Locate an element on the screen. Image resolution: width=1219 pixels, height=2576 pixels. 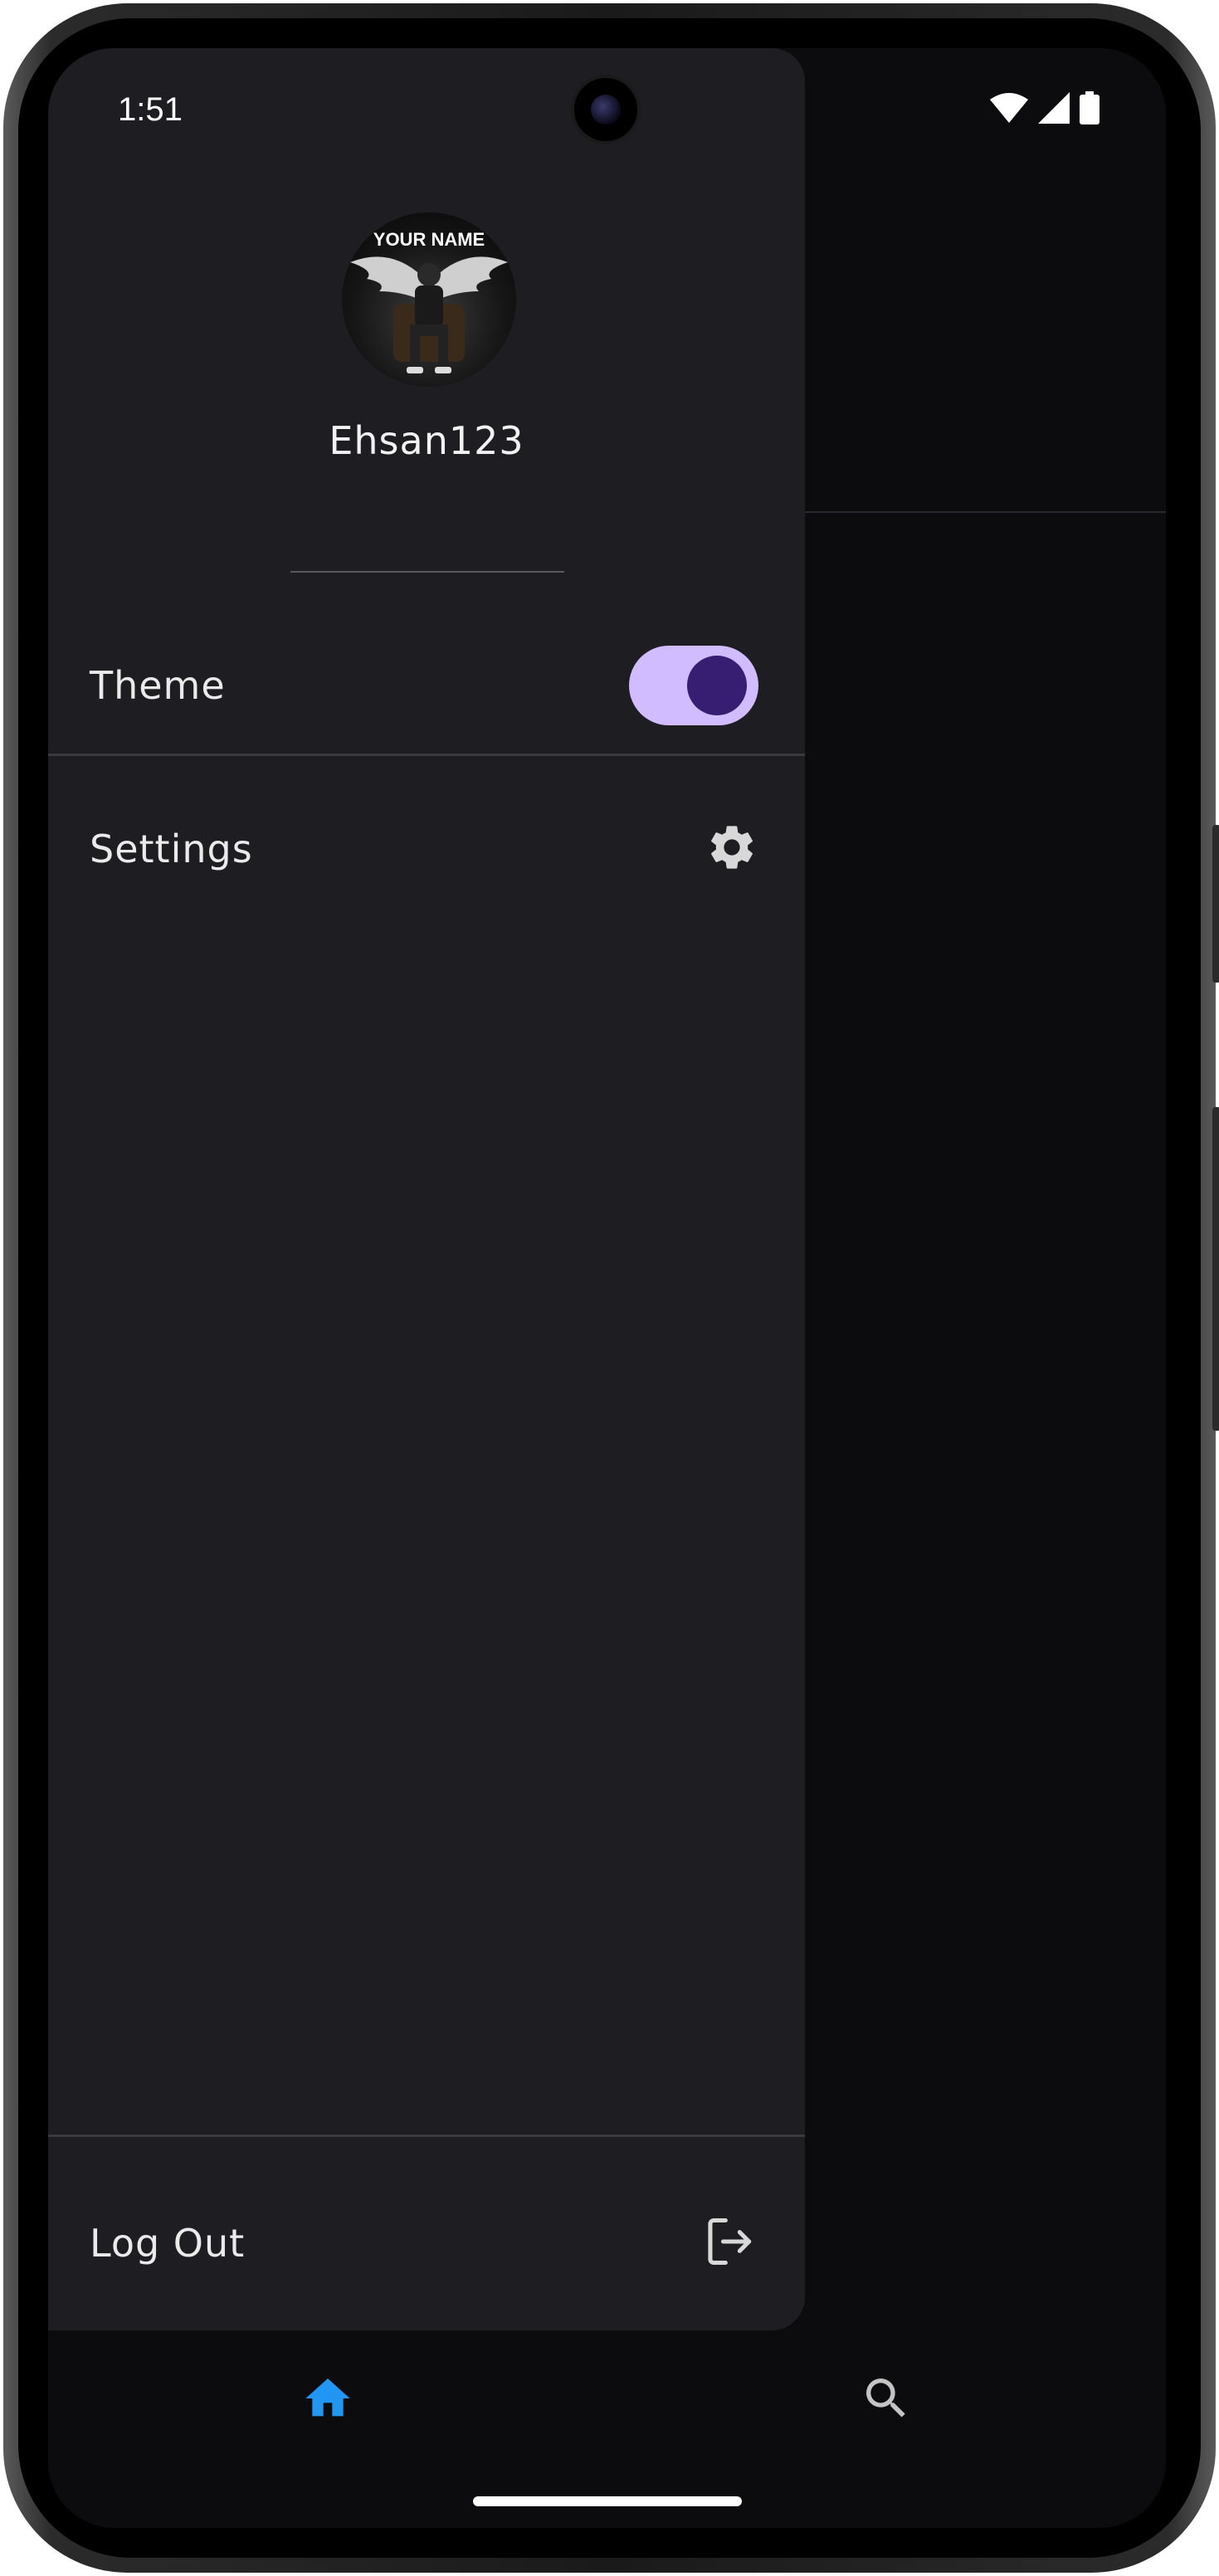
status-icons is located at coordinates (1045, 109).